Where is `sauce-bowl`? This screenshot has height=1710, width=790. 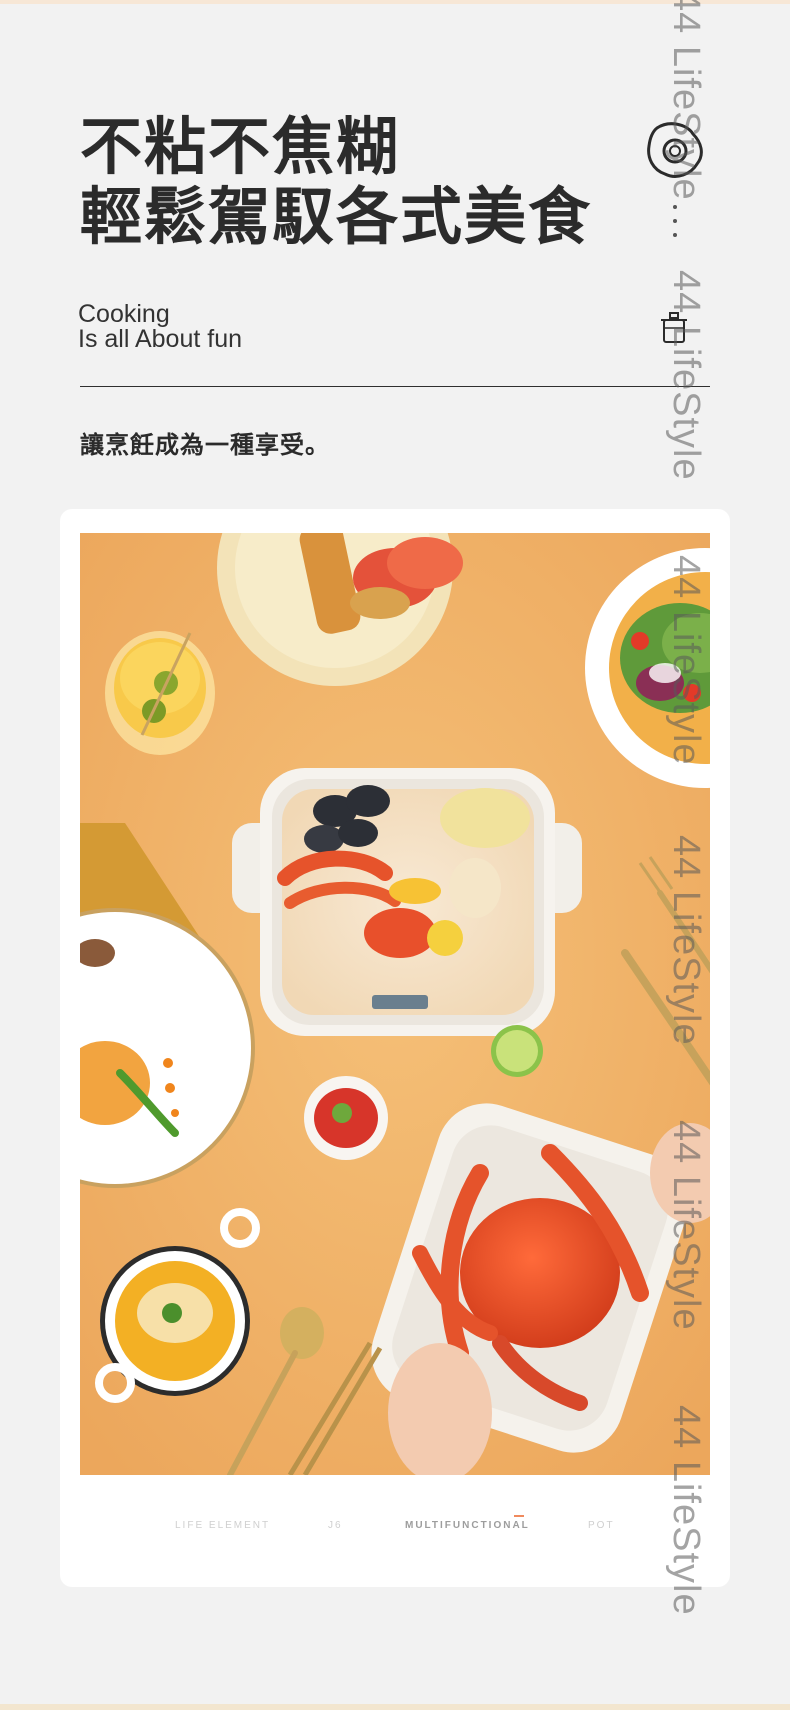
sauce-bowl is located at coordinates (346, 1118).